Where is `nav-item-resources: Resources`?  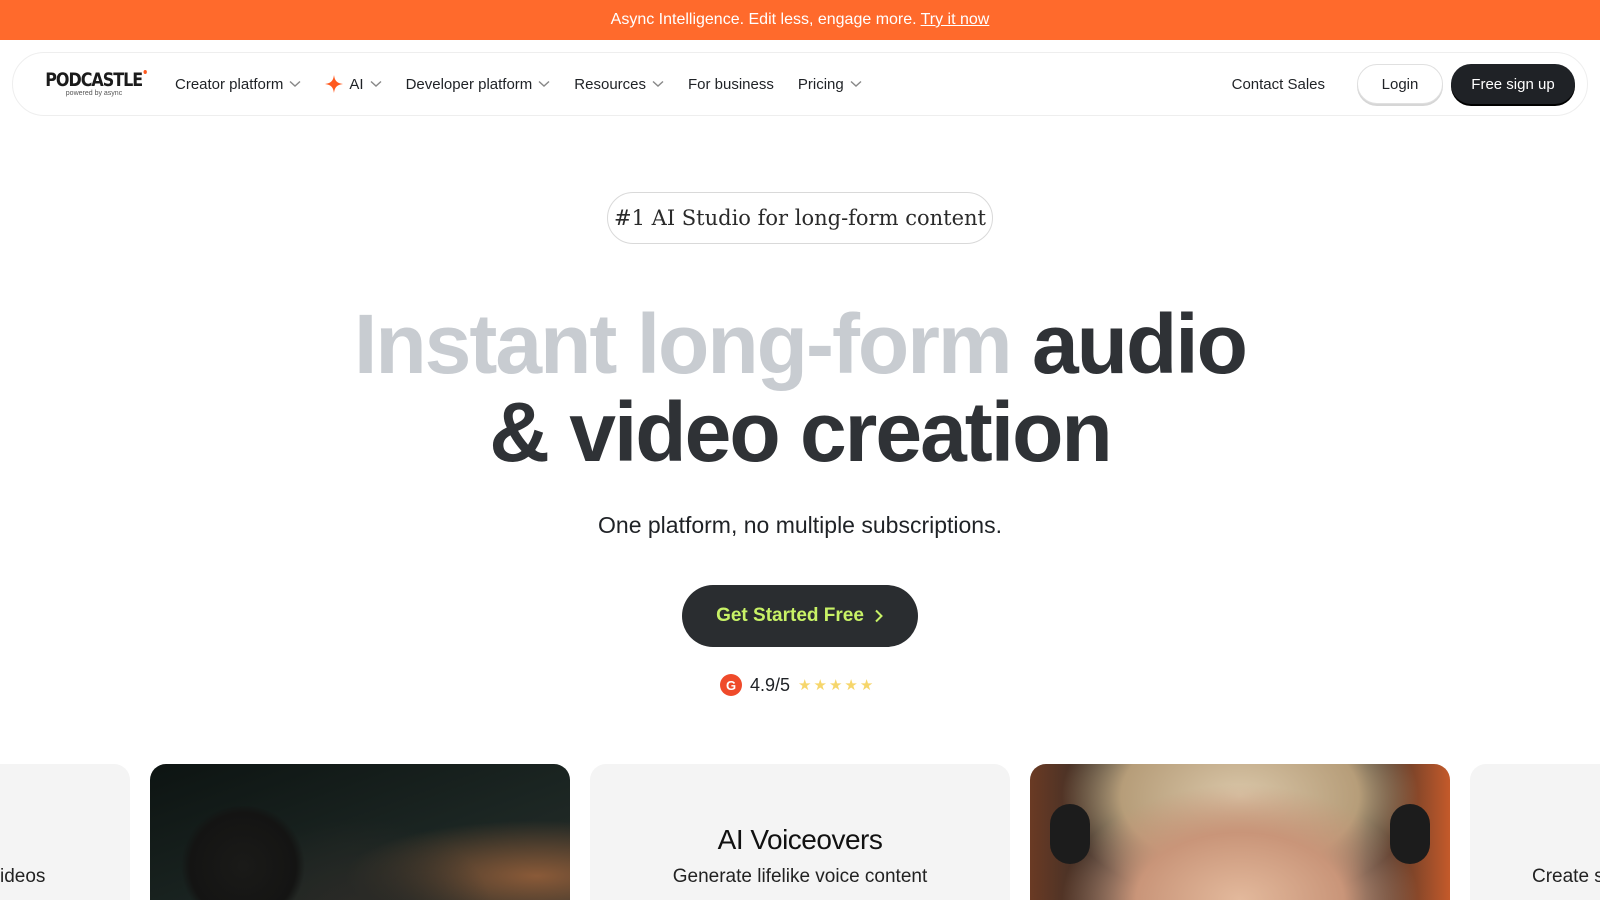 nav-item-resources: Resources is located at coordinates (619, 84).